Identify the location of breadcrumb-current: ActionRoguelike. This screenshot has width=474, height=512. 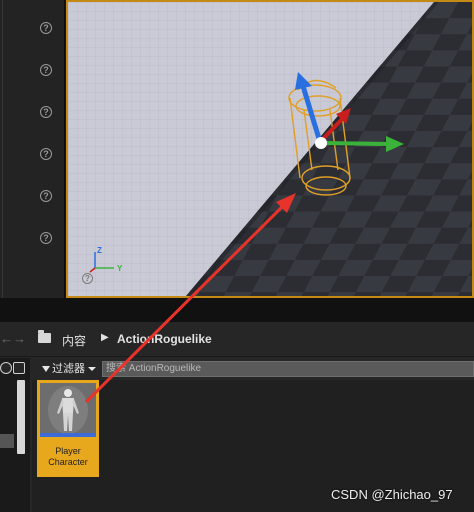
(164, 339).